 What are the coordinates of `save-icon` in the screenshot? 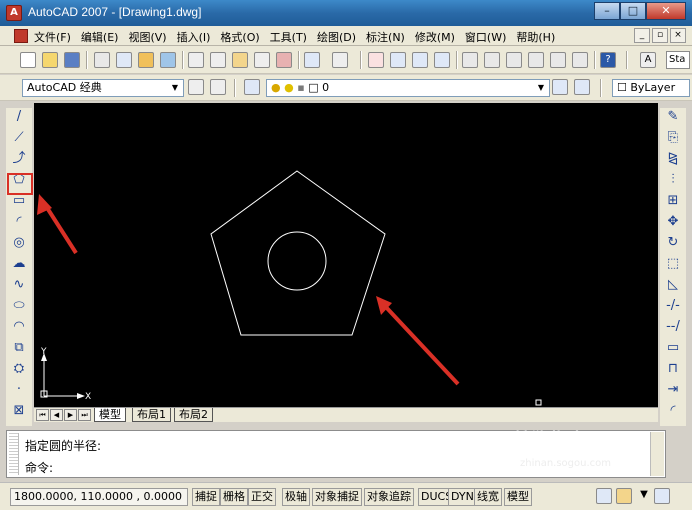 It's located at (72, 60).